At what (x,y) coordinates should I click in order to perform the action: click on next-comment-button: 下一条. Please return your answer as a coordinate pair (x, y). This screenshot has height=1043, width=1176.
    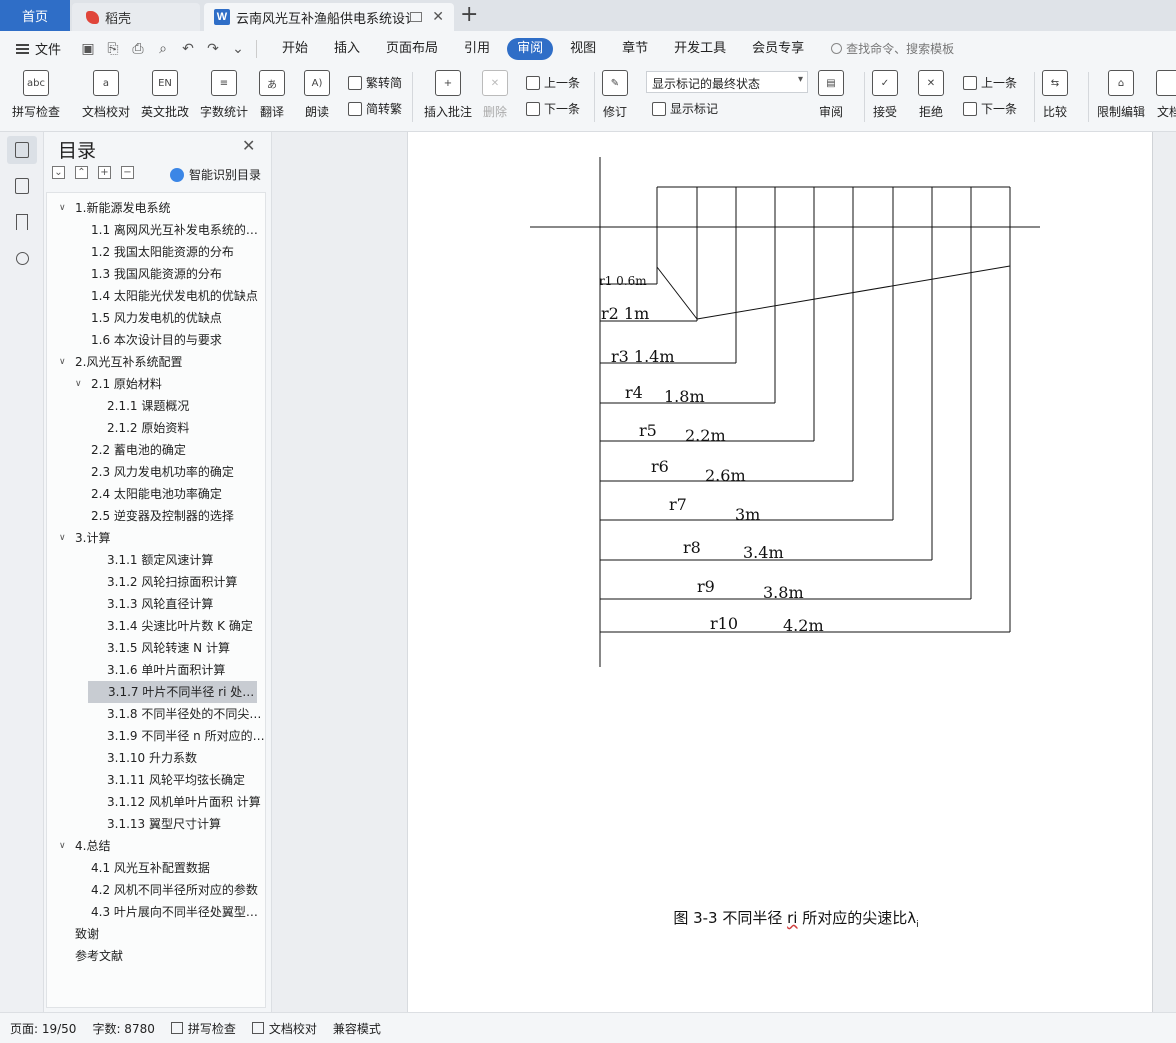
    Looking at the image, I should click on (553, 108).